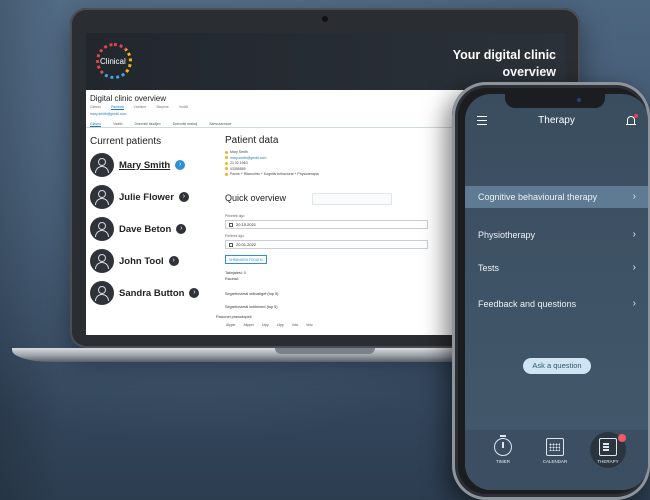  Describe the element at coordinates (309, 325) in the screenshot. I see `legend-item: Velo` at that location.